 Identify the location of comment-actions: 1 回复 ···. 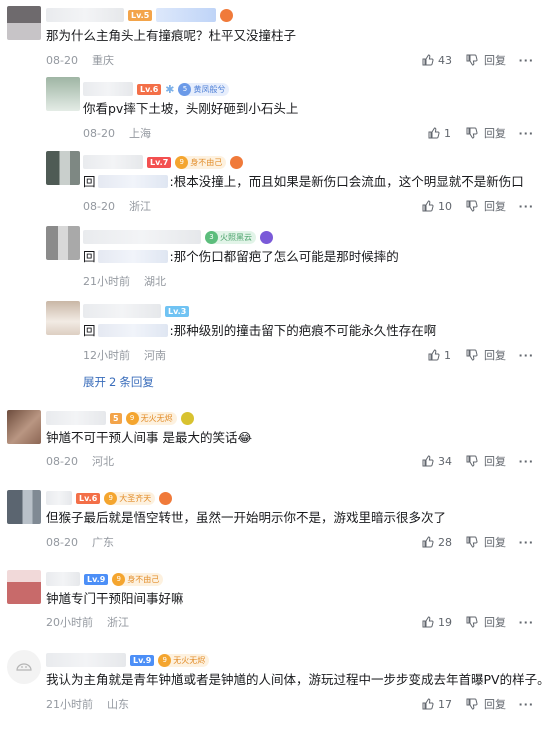
(481, 133).